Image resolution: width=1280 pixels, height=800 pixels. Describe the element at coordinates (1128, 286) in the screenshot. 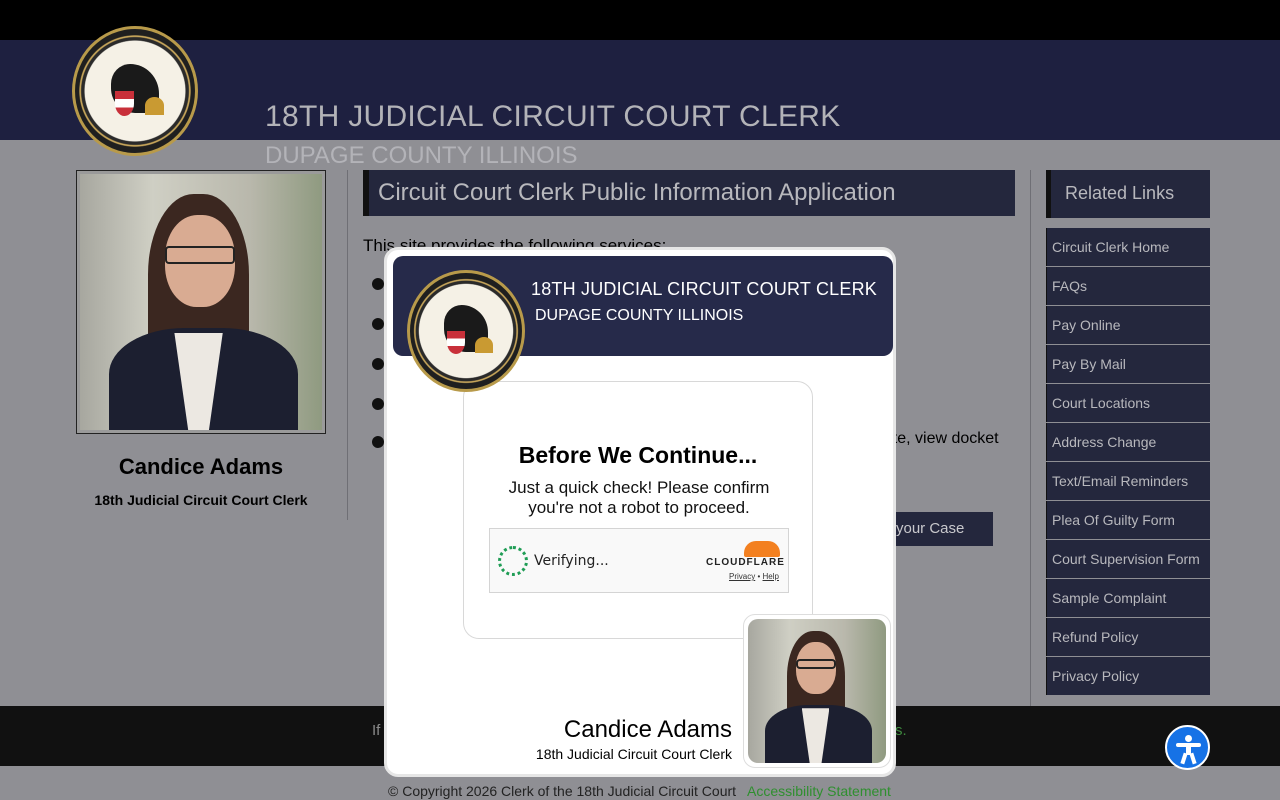

I see `link-faqs: FAQs` at that location.